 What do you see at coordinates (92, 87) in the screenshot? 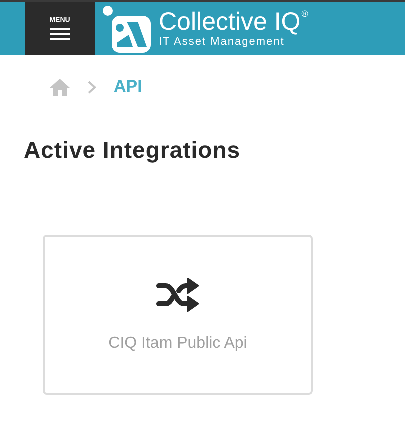
I see `chevron-icon` at bounding box center [92, 87].